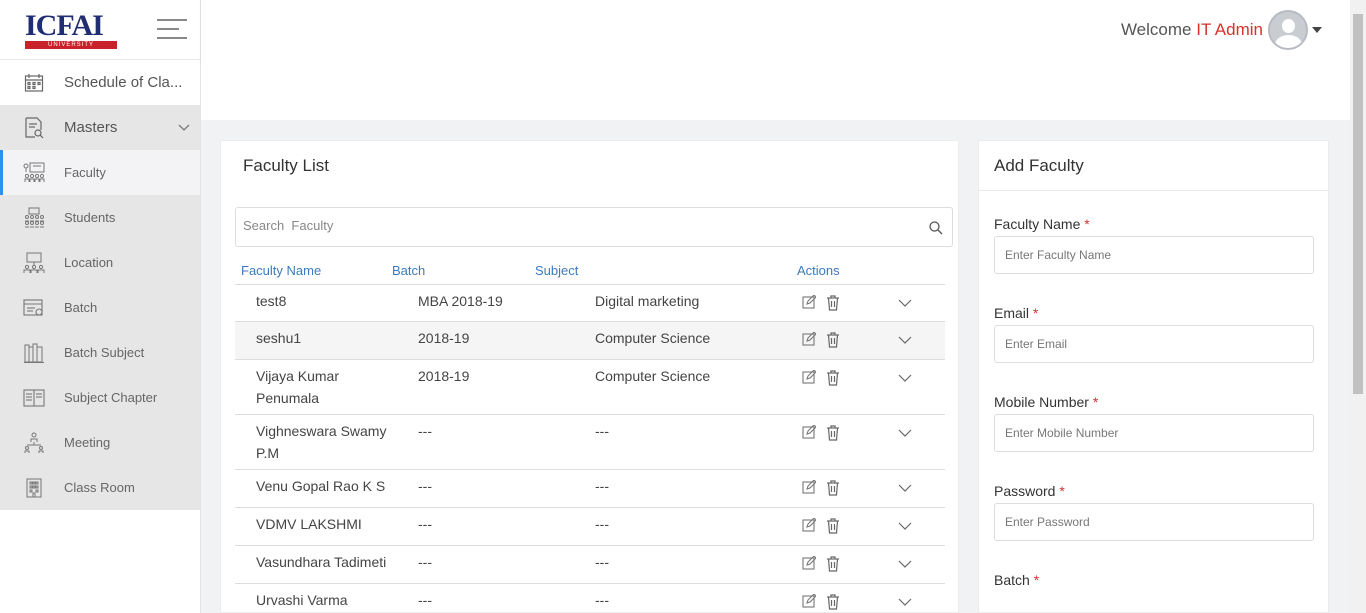 The height and width of the screenshot is (613, 1366). Describe the element at coordinates (1156, 29) in the screenshot. I see `welcome-label: Welcome` at that location.